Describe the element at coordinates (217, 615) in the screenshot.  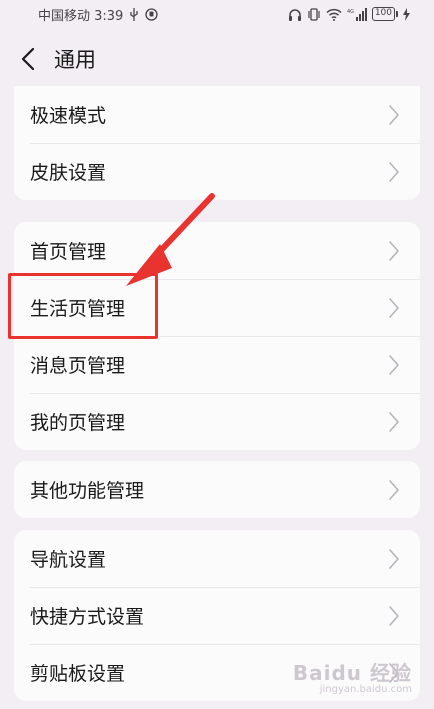
I see `row-shortcut-settings: 快捷方式设置` at that location.